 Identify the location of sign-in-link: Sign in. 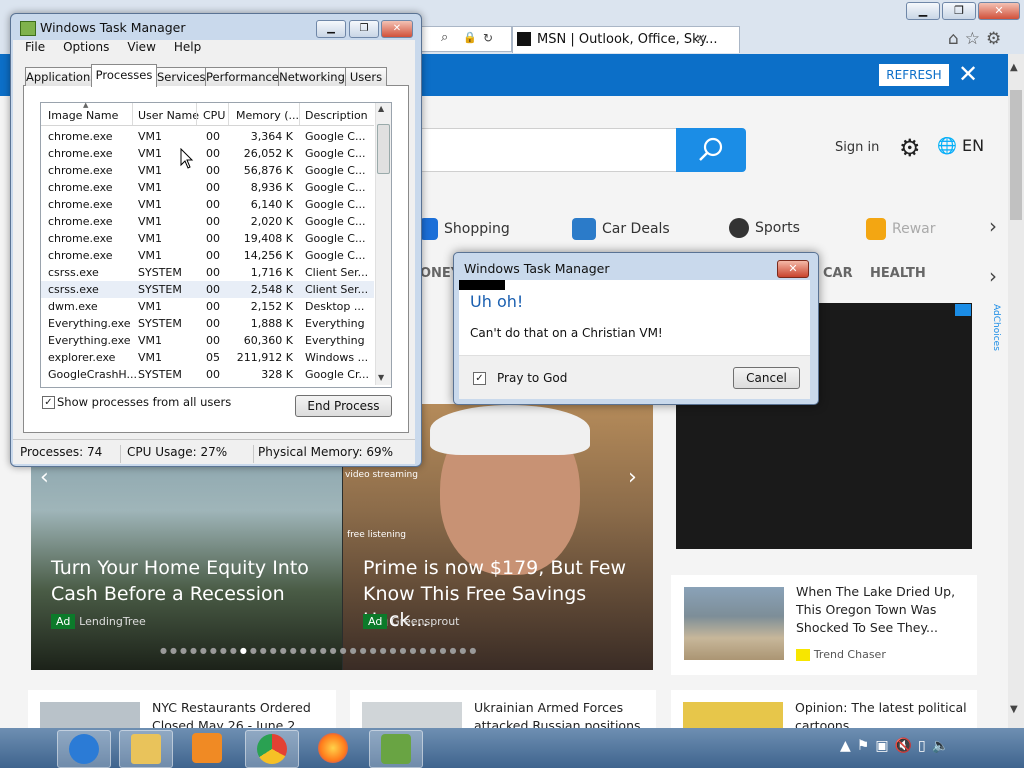
(857, 147).